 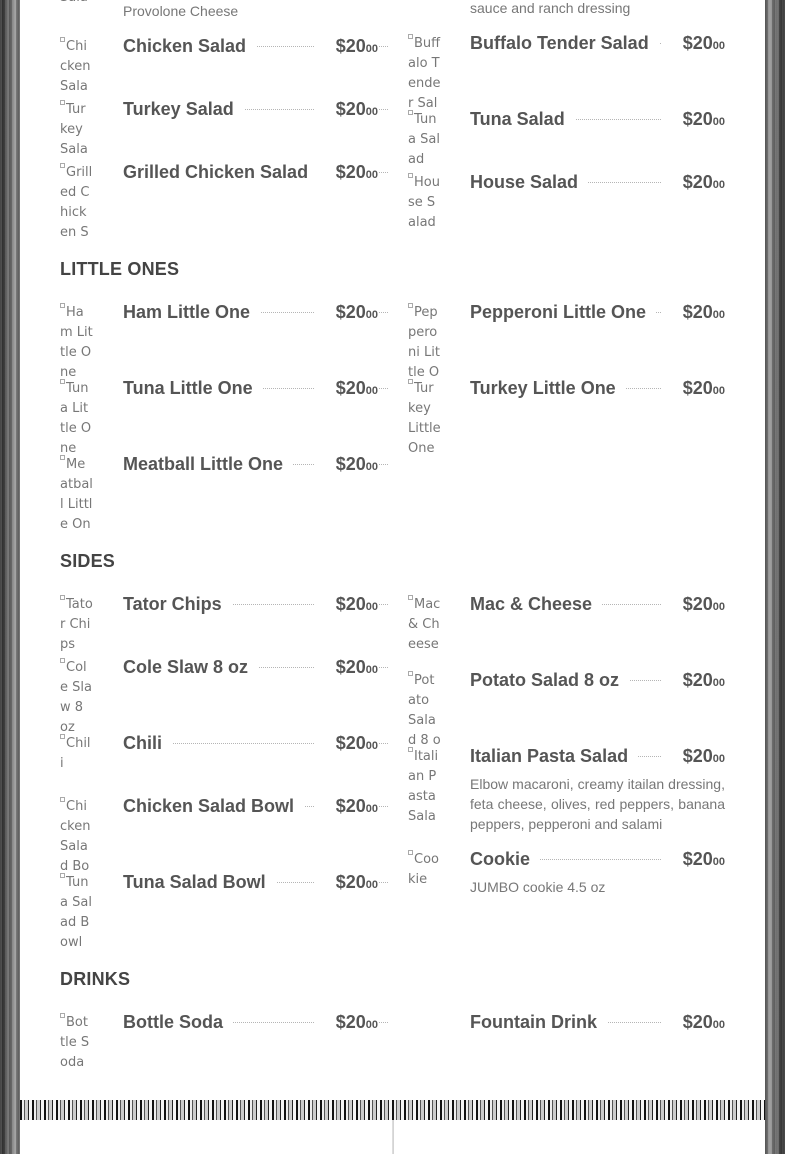 I want to click on menu-item-name: Pepperoni Little One, so click(x=563, y=312).